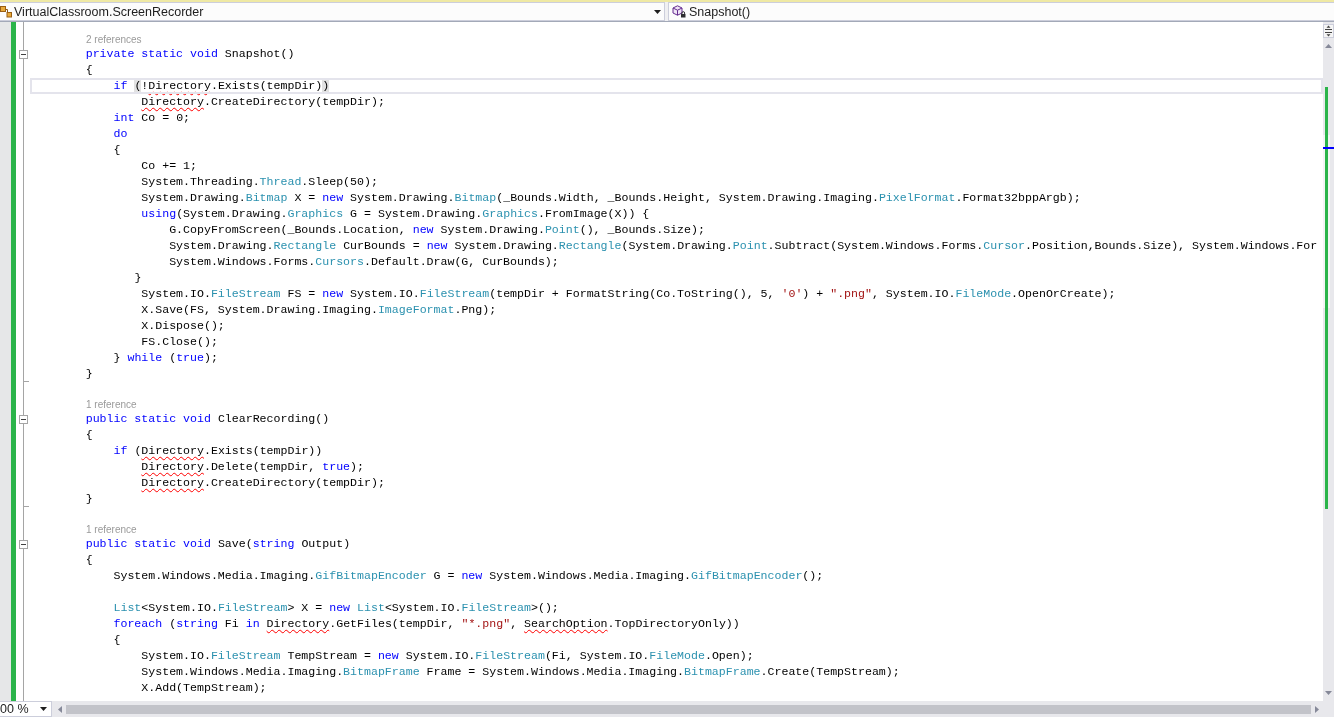  Describe the element at coordinates (60, 709) in the screenshot. I see `left-arrow-icon` at that location.